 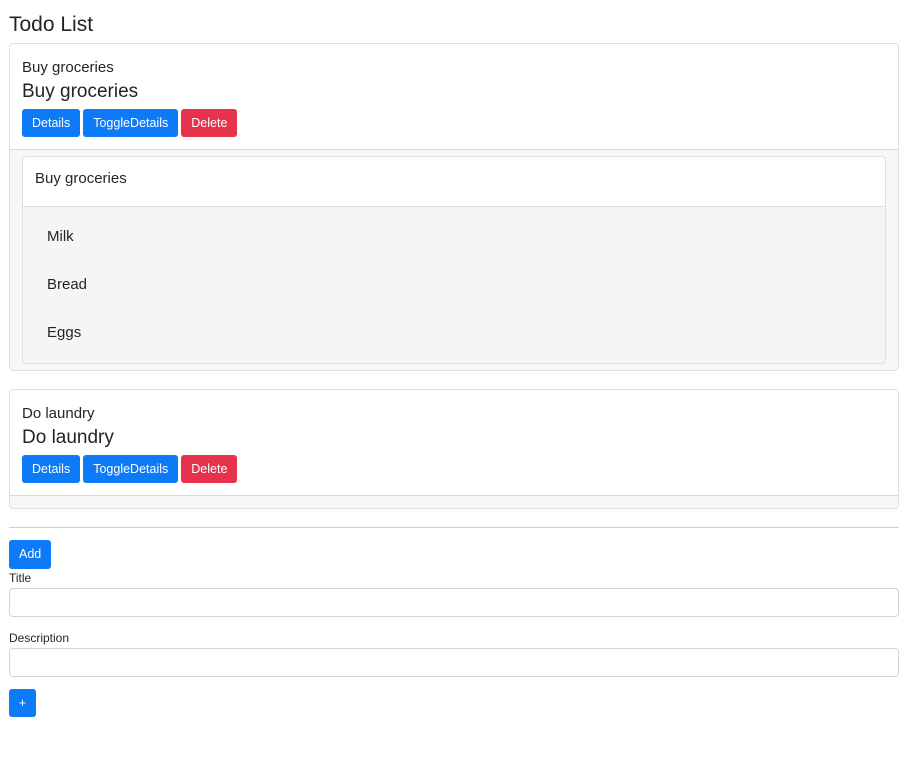 What do you see at coordinates (60, 236) in the screenshot?
I see `list-item: Milk` at bounding box center [60, 236].